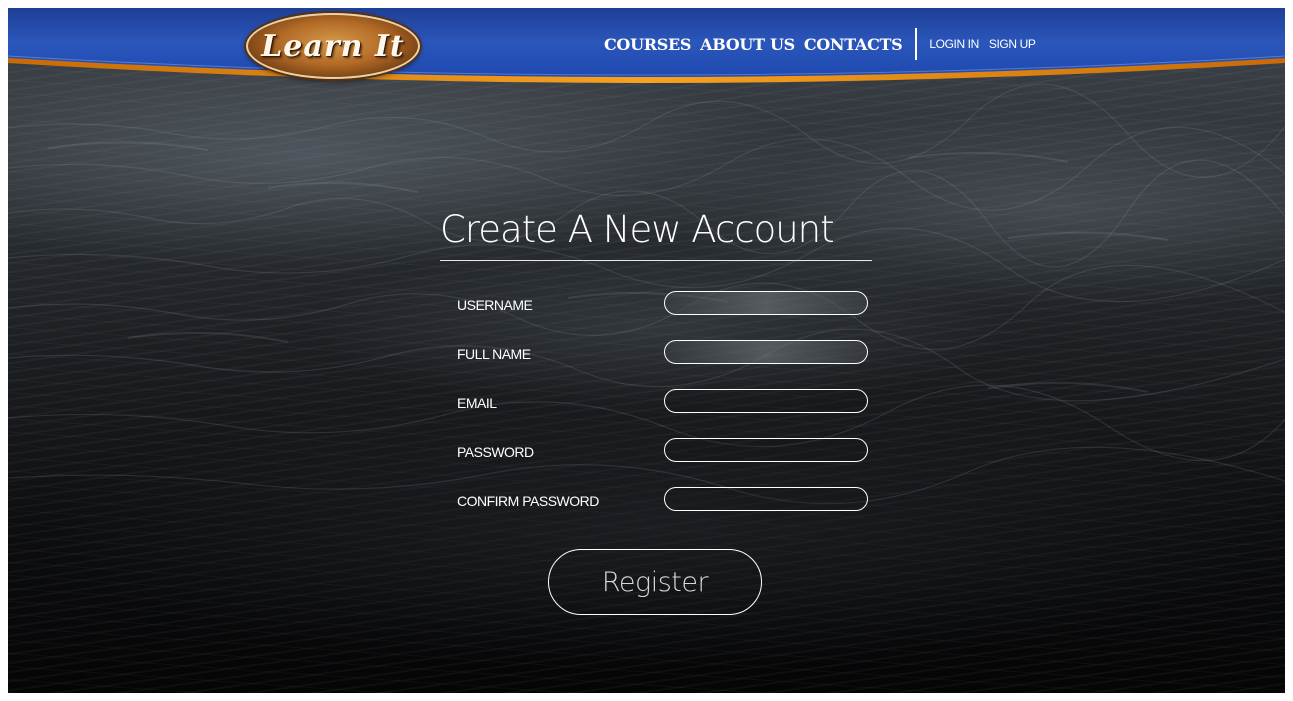 The width and height of the screenshot is (1293, 701). Describe the element at coordinates (528, 501) in the screenshot. I see `confirm-password-label: CONFIRM PASSWORD` at that location.